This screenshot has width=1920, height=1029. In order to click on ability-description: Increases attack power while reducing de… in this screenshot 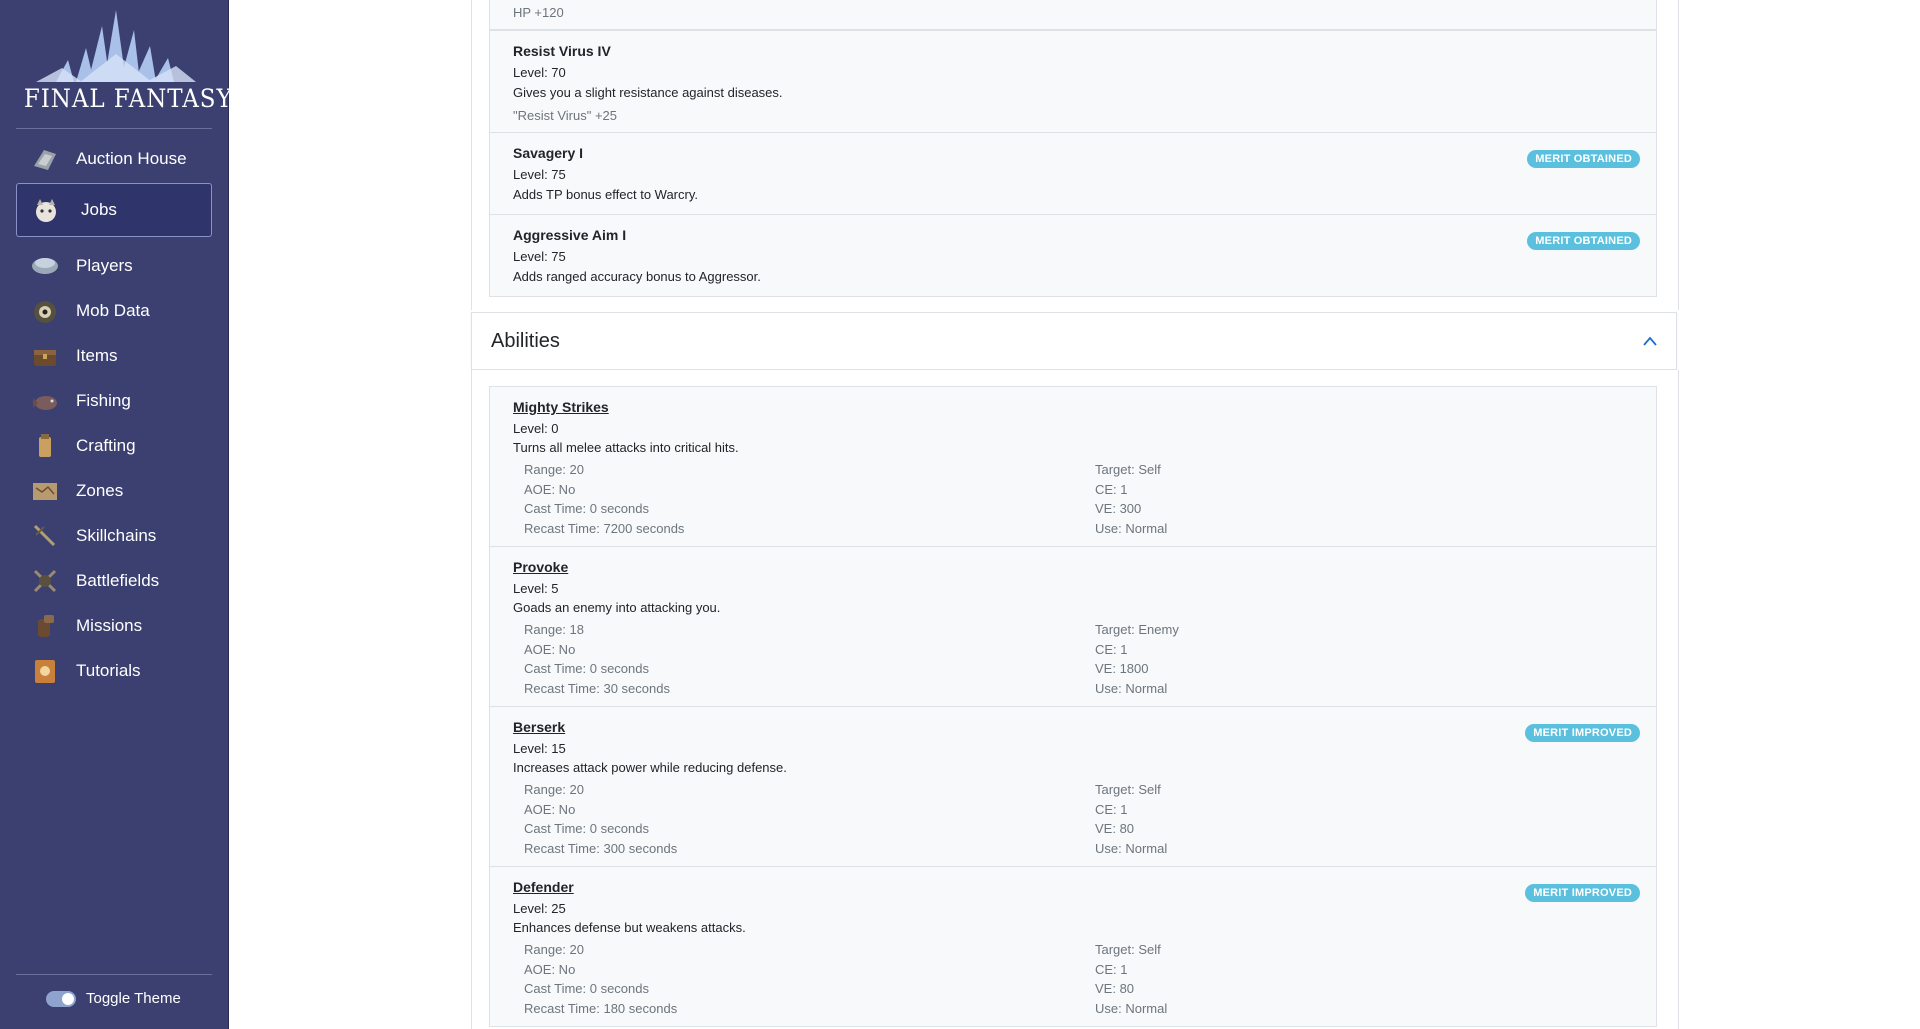, I will do `click(650, 767)`.